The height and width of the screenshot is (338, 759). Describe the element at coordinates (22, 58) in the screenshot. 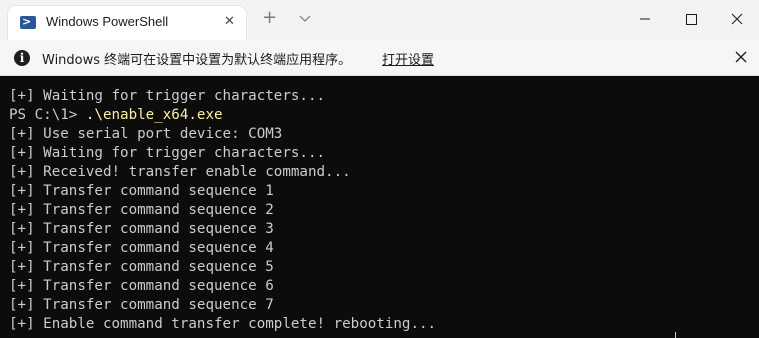

I see `info-icon: i` at that location.